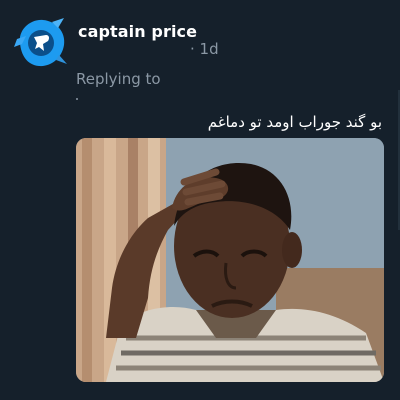 The width and height of the screenshot is (400, 400). Describe the element at coordinates (294, 122) in the screenshot. I see `tweet-text: بو گند جوراب اومد تو دماغم` at that location.